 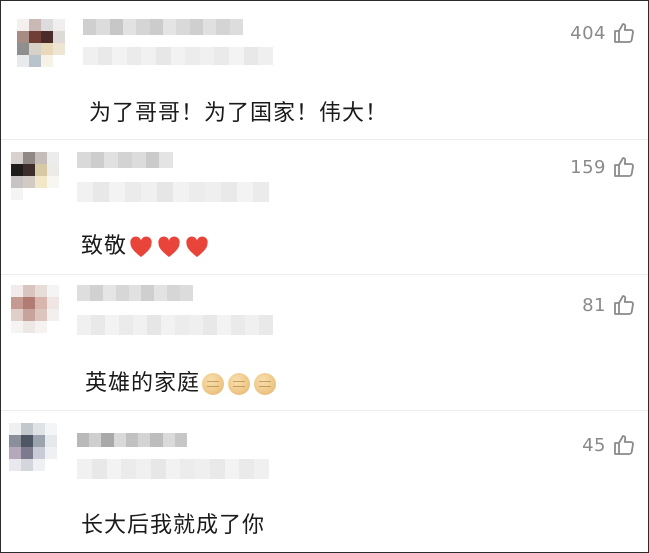 I want to click on like-count: 159, so click(x=588, y=167).